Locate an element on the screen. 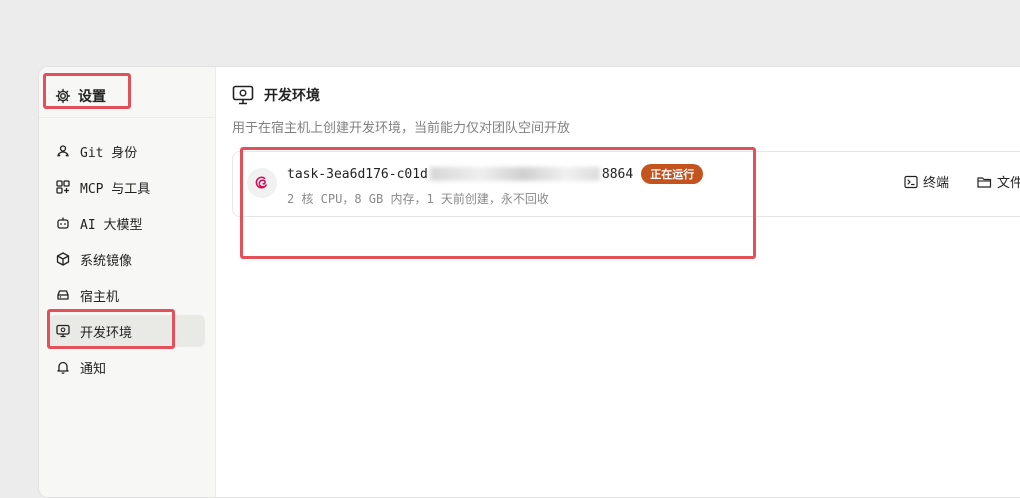 The image size is (1020, 498). page-title-row: 开发环境 is located at coordinates (276, 95).